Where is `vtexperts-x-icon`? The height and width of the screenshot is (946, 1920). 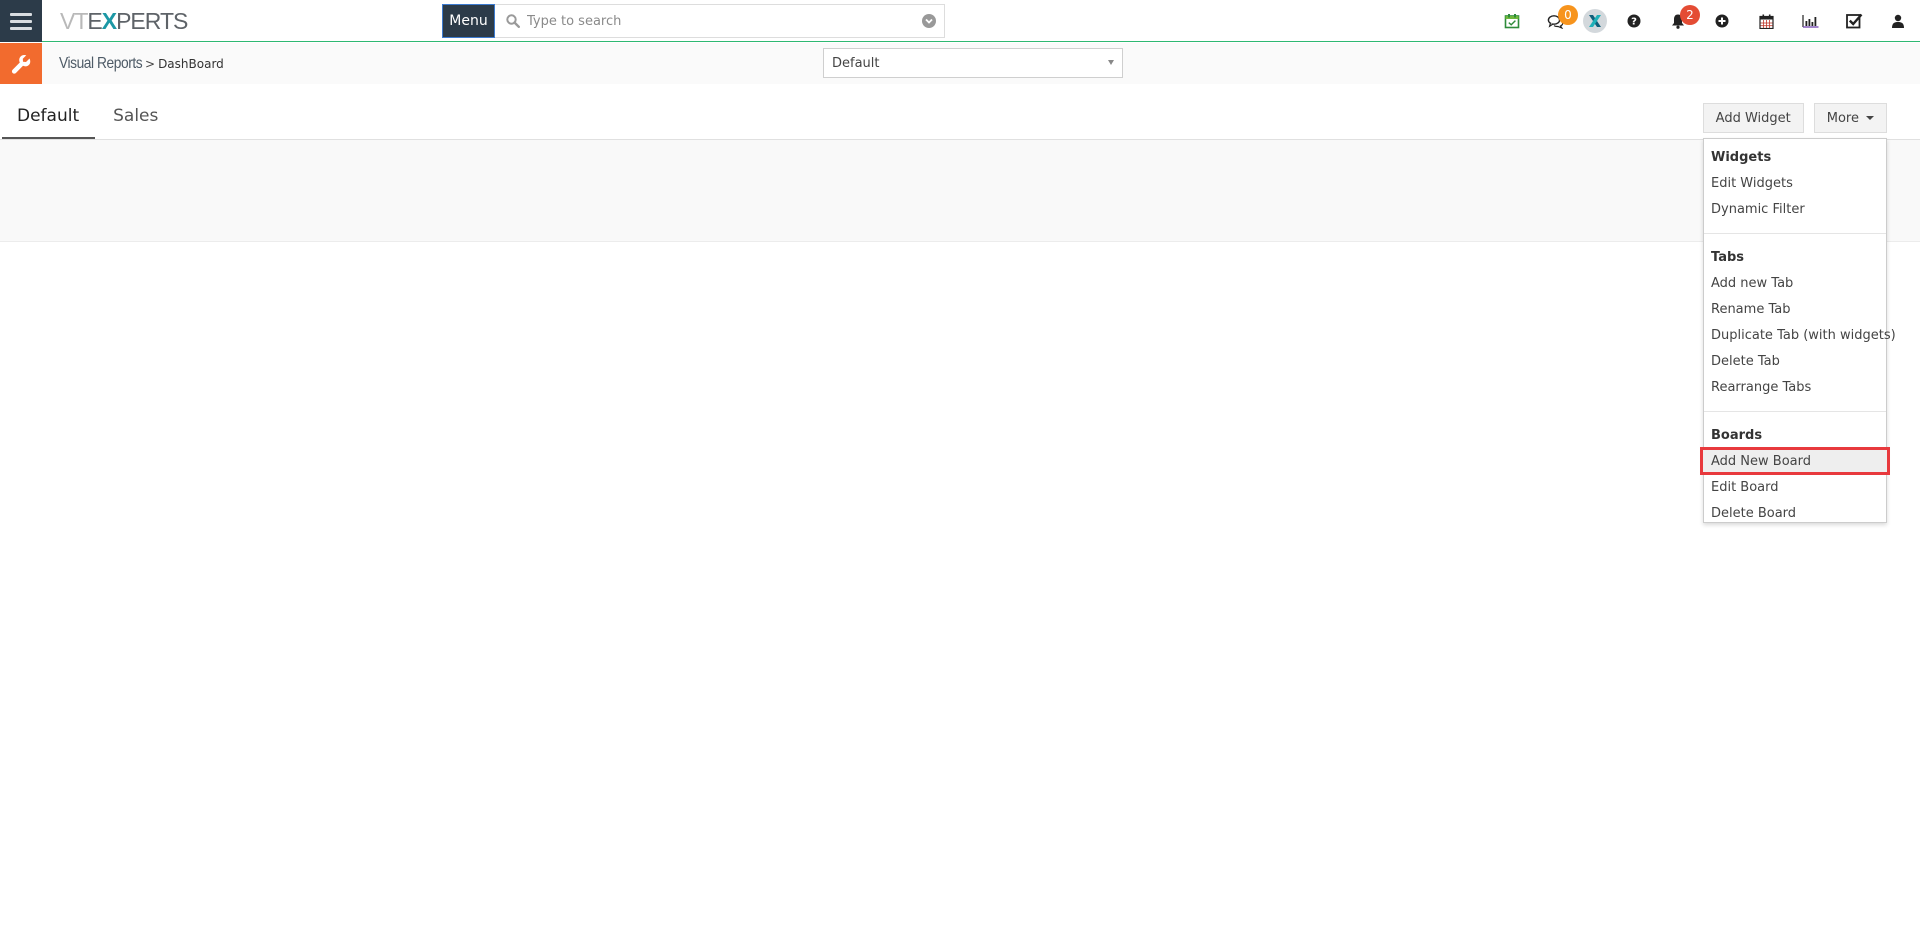
vtexperts-x-icon is located at coordinates (1595, 21).